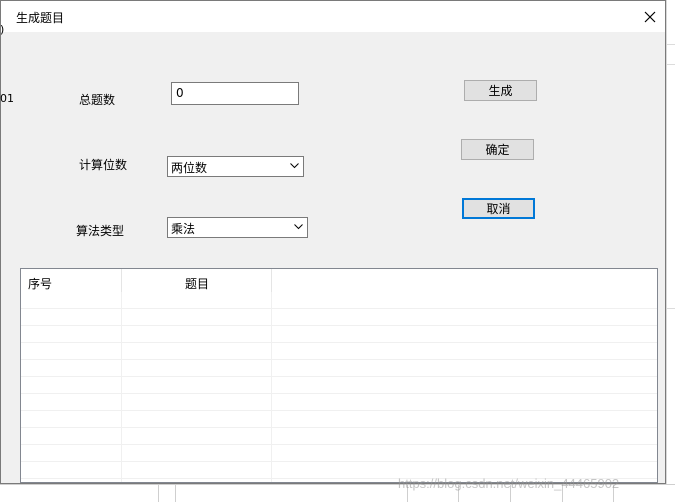 This screenshot has width=675, height=503. Describe the element at coordinates (237, 227) in the screenshot. I see `operation-type-select: 乘法` at that location.